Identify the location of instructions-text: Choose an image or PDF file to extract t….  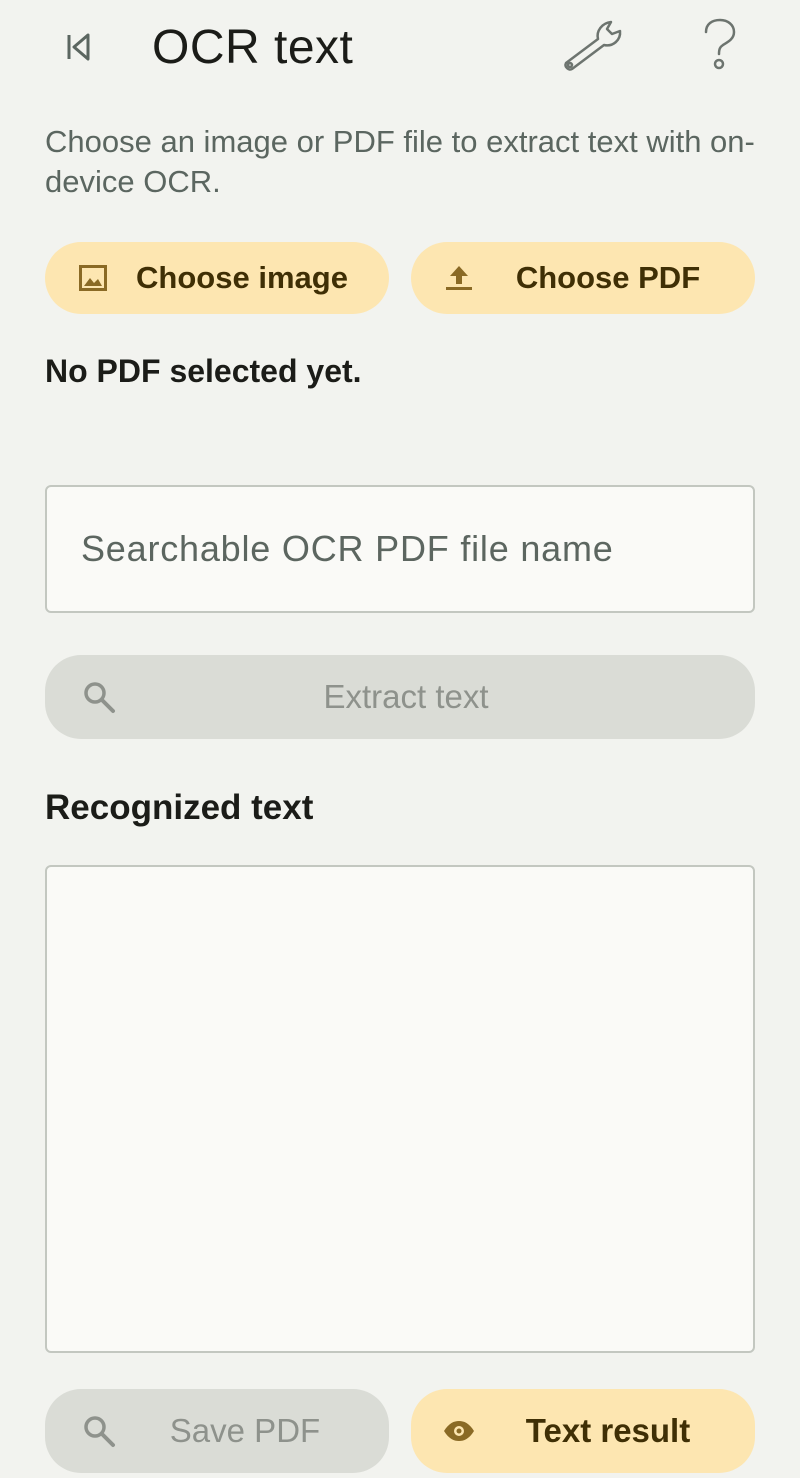
(400, 161).